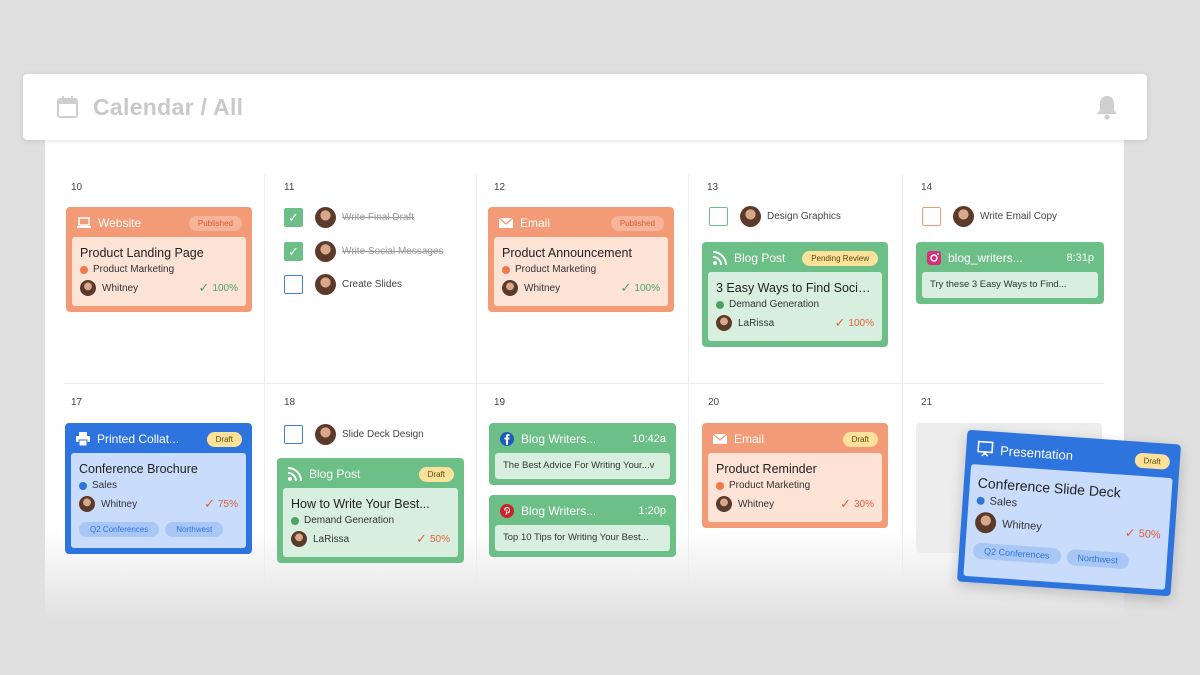  What do you see at coordinates (713, 187) in the screenshot?
I see `day-number: 13` at bounding box center [713, 187].